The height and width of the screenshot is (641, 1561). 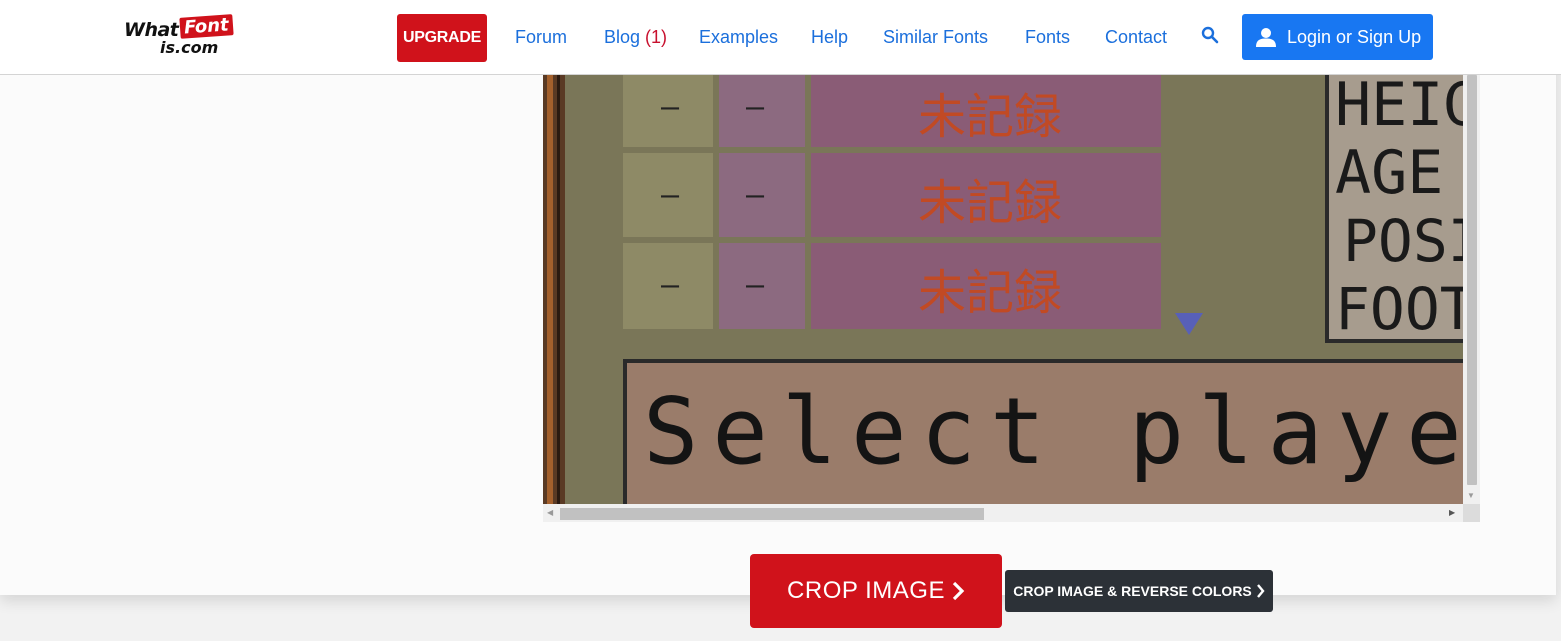 I want to click on logo-domain: is.com, so click(x=189, y=47).